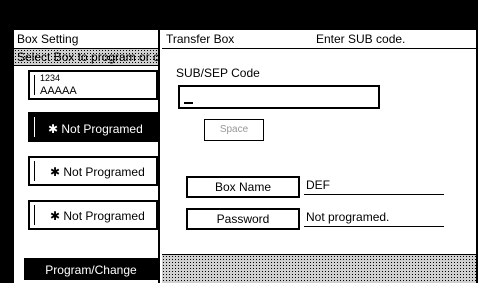  Describe the element at coordinates (361, 39) in the screenshot. I see `instruction-message: Enter SUB code.` at that location.